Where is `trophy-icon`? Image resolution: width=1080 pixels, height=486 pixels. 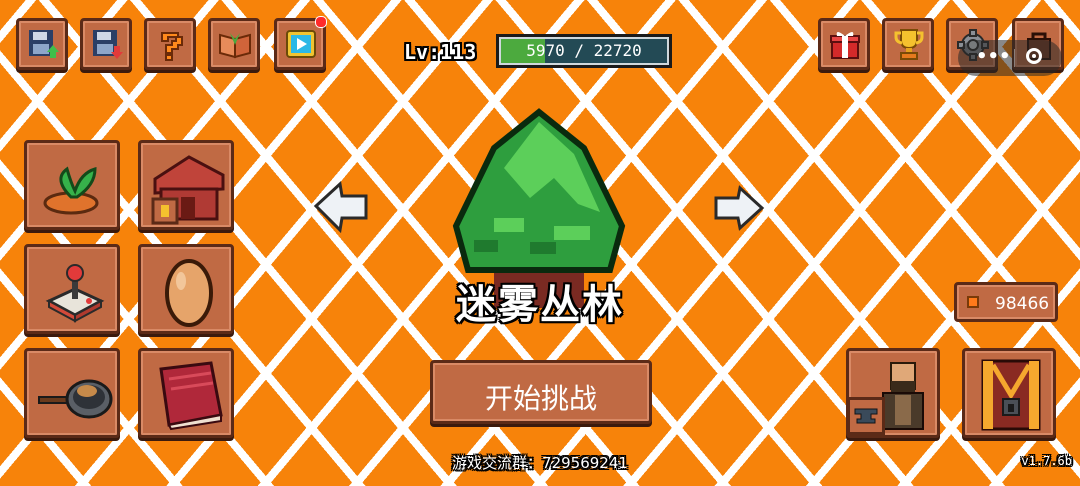
trophy-icon is located at coordinates (909, 44).